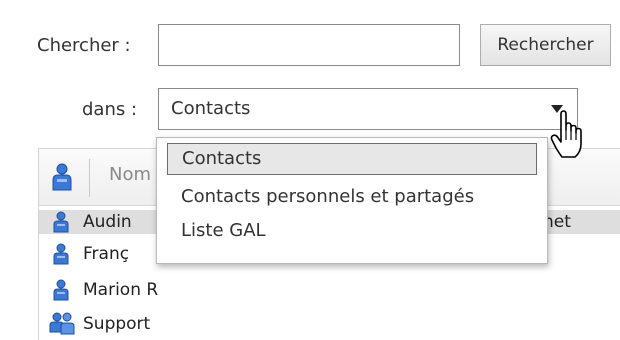 The width and height of the screenshot is (620, 340). What do you see at coordinates (110, 109) in the screenshot?
I see `scope-label: dans :` at bounding box center [110, 109].